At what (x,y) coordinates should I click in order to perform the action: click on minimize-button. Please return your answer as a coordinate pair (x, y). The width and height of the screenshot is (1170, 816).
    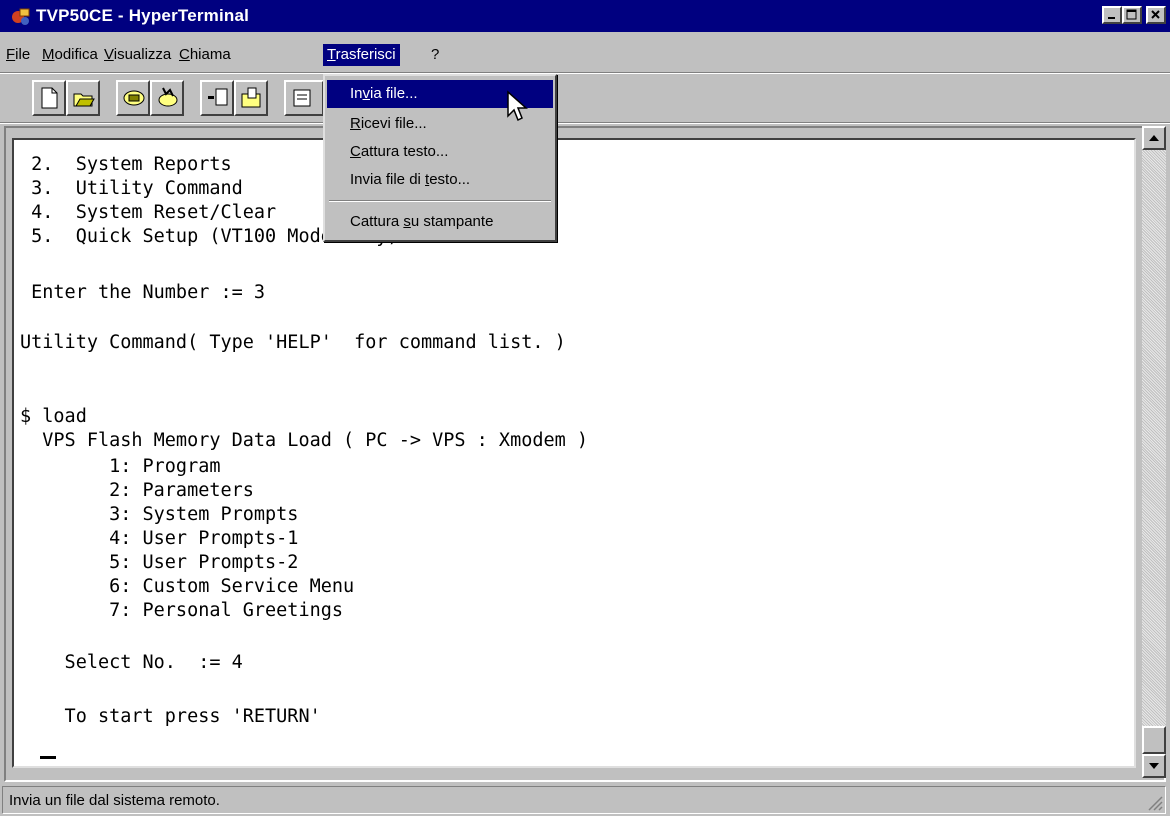
    Looking at the image, I should click on (1112, 15).